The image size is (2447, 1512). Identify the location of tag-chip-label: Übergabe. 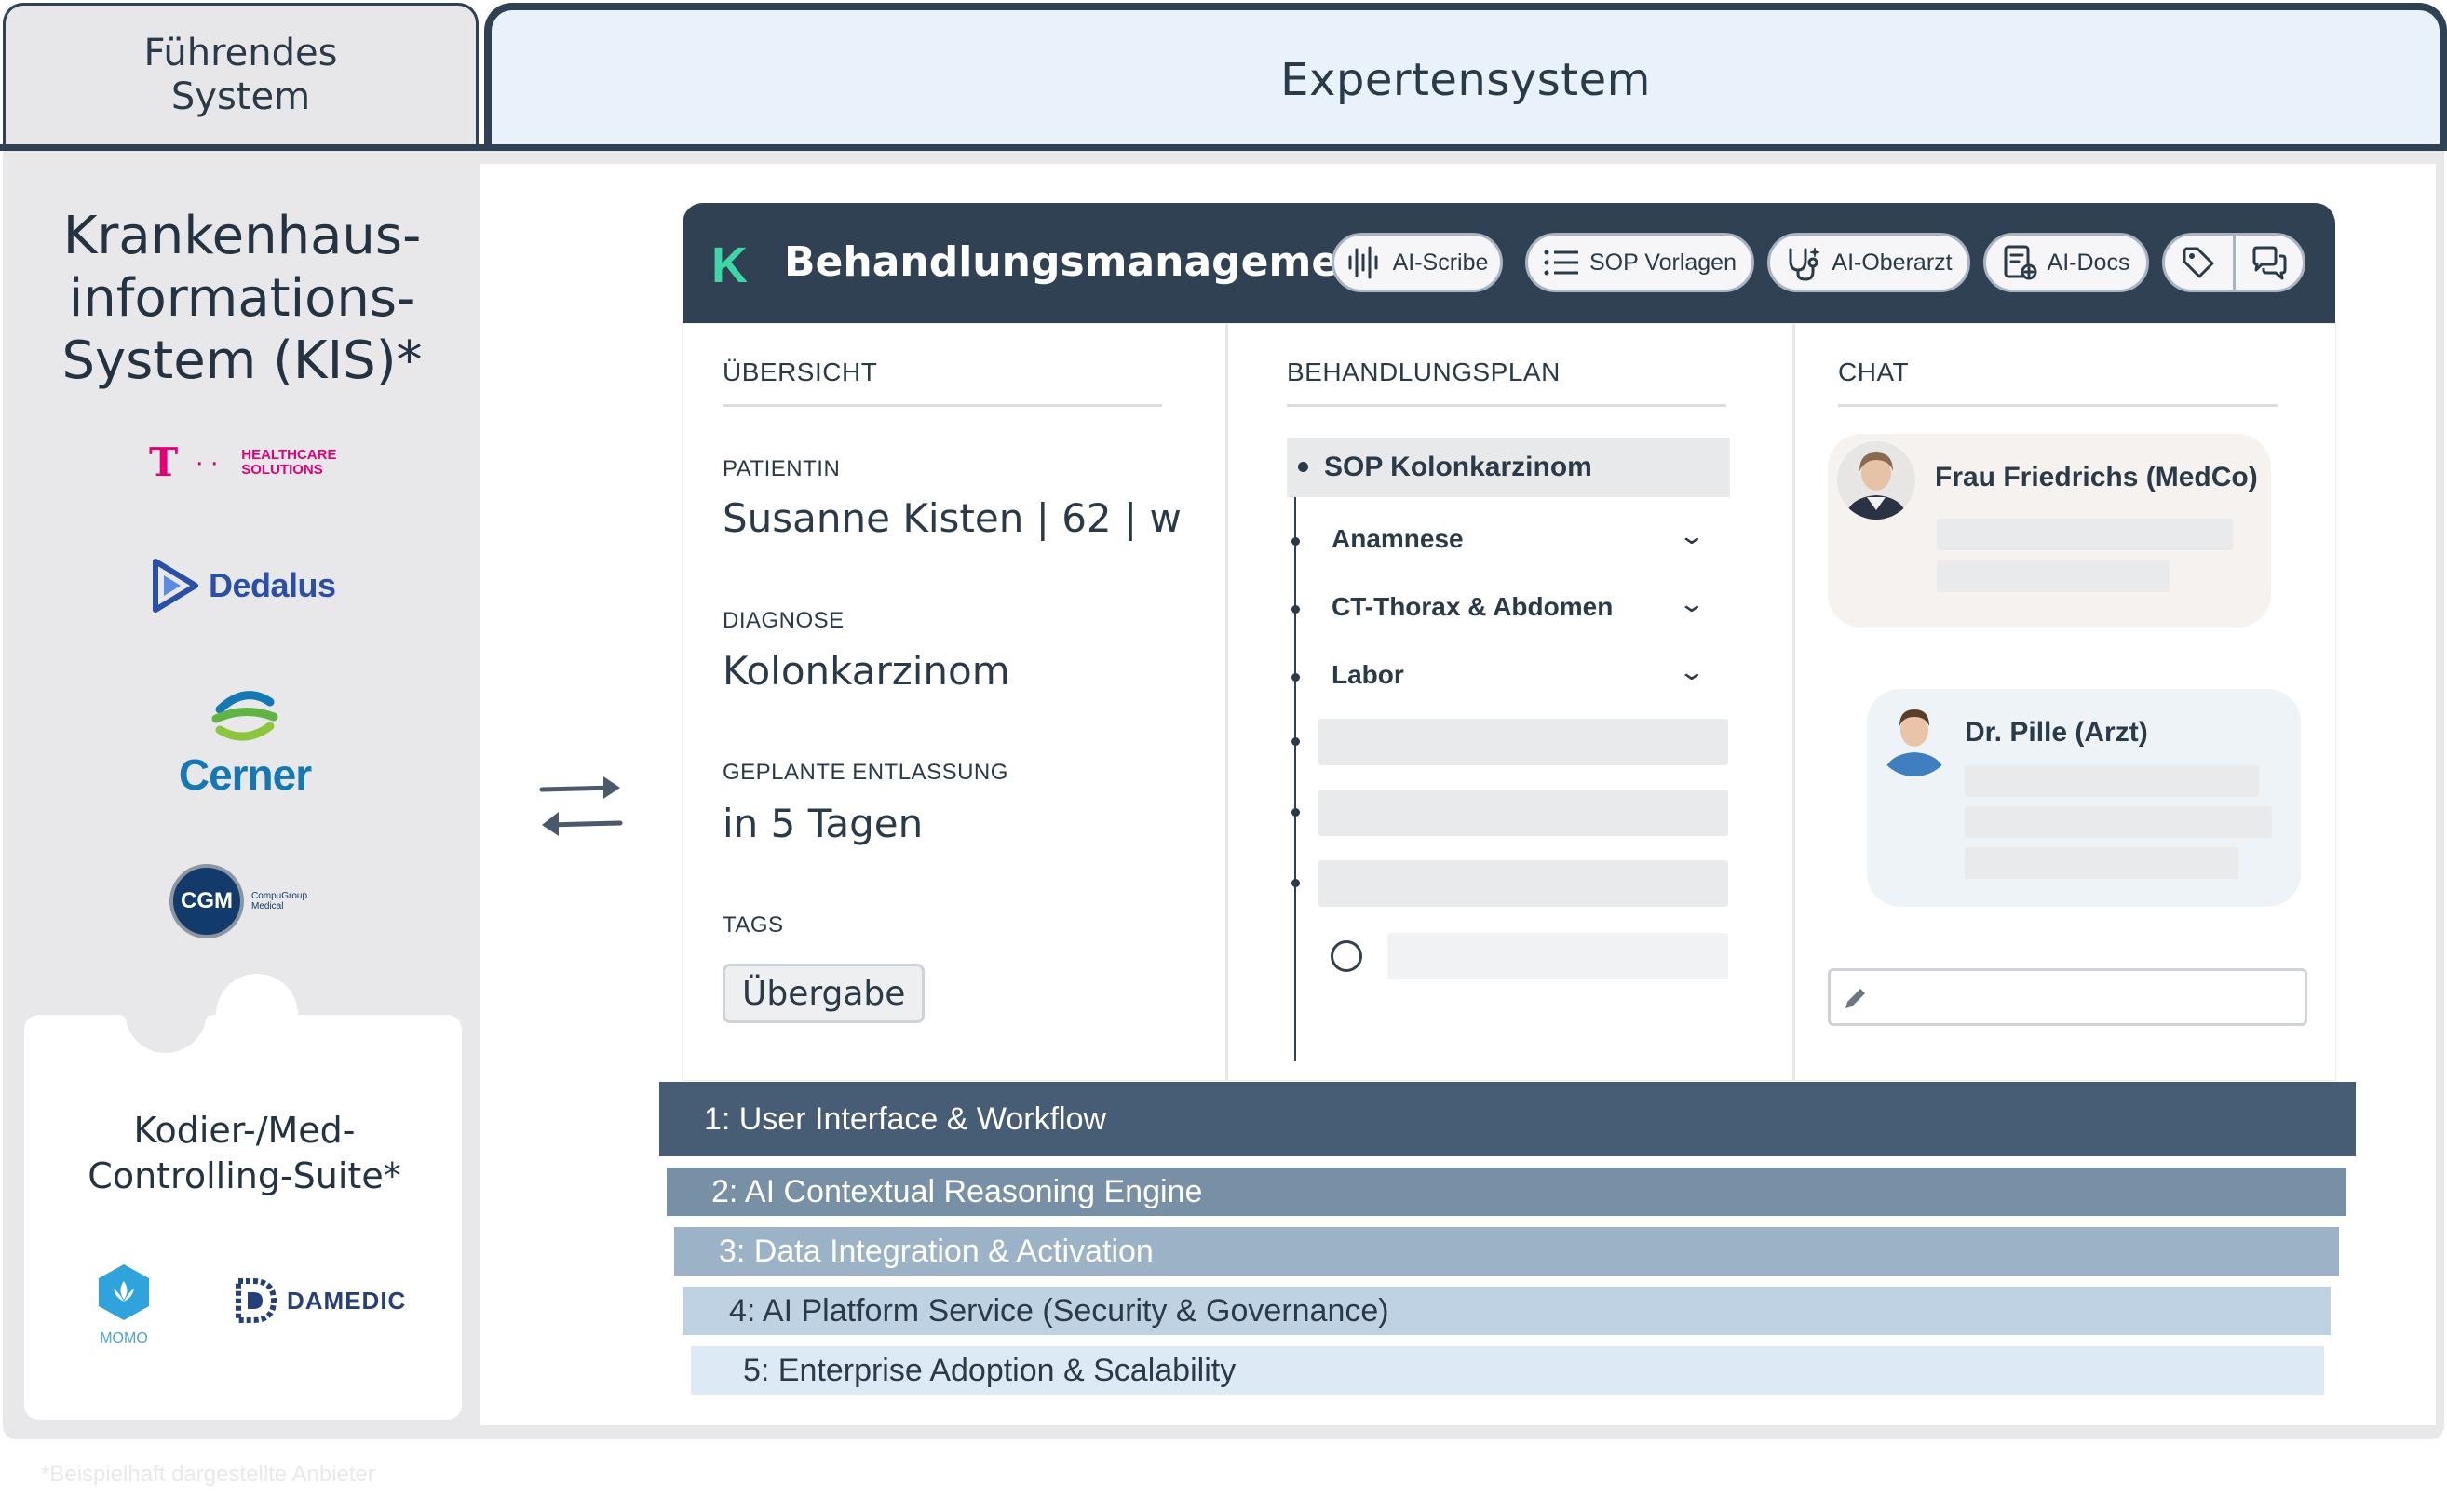
(824, 993).